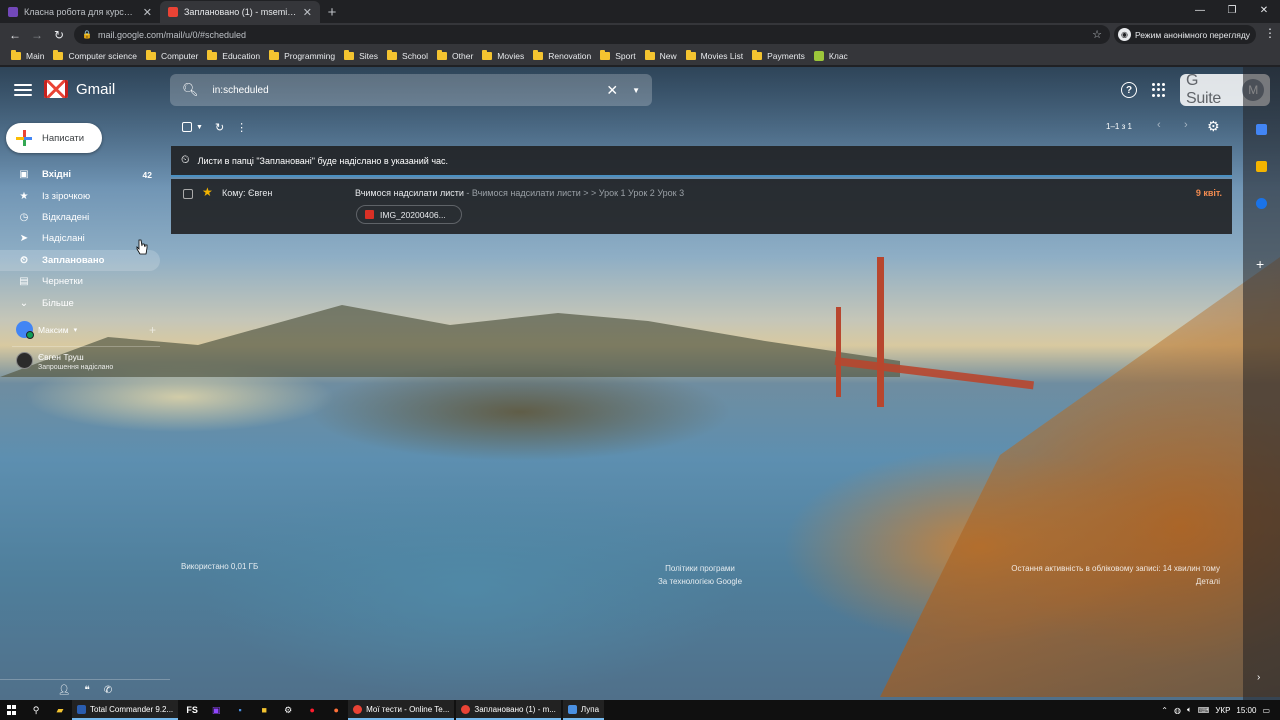 The height and width of the screenshot is (720, 1280). What do you see at coordinates (409, 55) in the screenshot?
I see `bookmark-folder: School` at bounding box center [409, 55].